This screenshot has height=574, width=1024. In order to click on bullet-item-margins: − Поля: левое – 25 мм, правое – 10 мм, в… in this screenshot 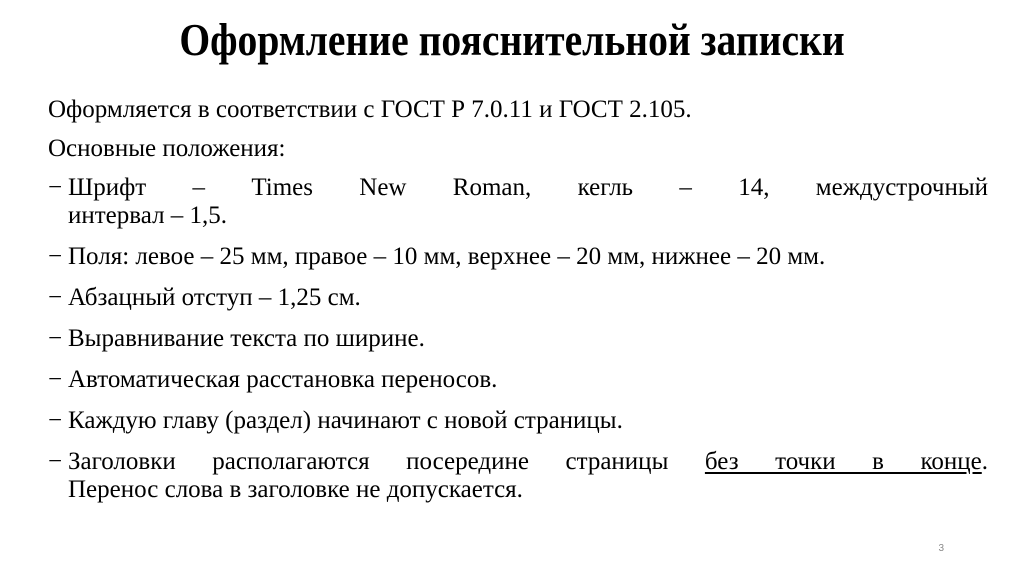, I will do `click(518, 257)`.